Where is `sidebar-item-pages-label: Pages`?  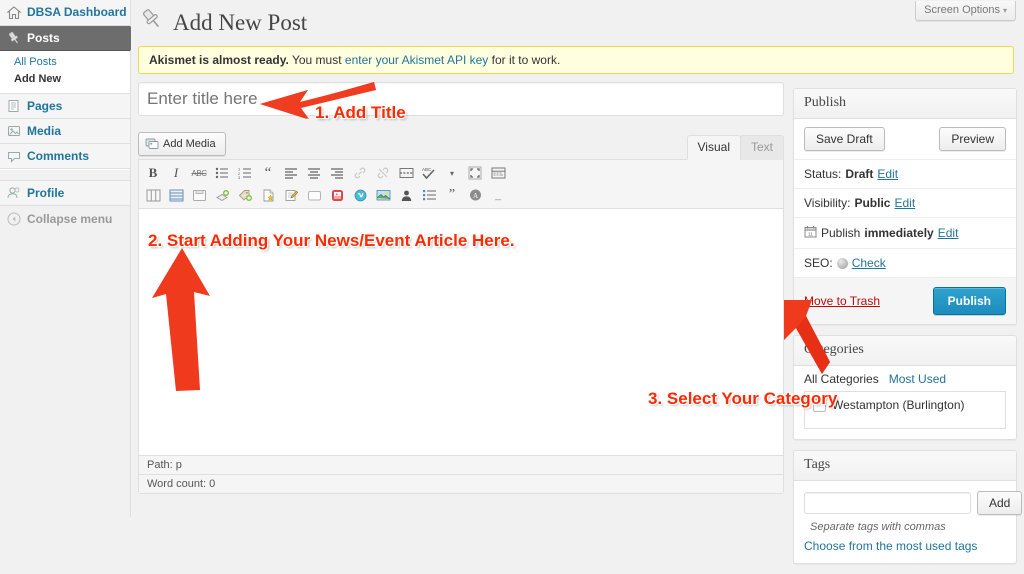 sidebar-item-pages-label: Pages is located at coordinates (45, 106).